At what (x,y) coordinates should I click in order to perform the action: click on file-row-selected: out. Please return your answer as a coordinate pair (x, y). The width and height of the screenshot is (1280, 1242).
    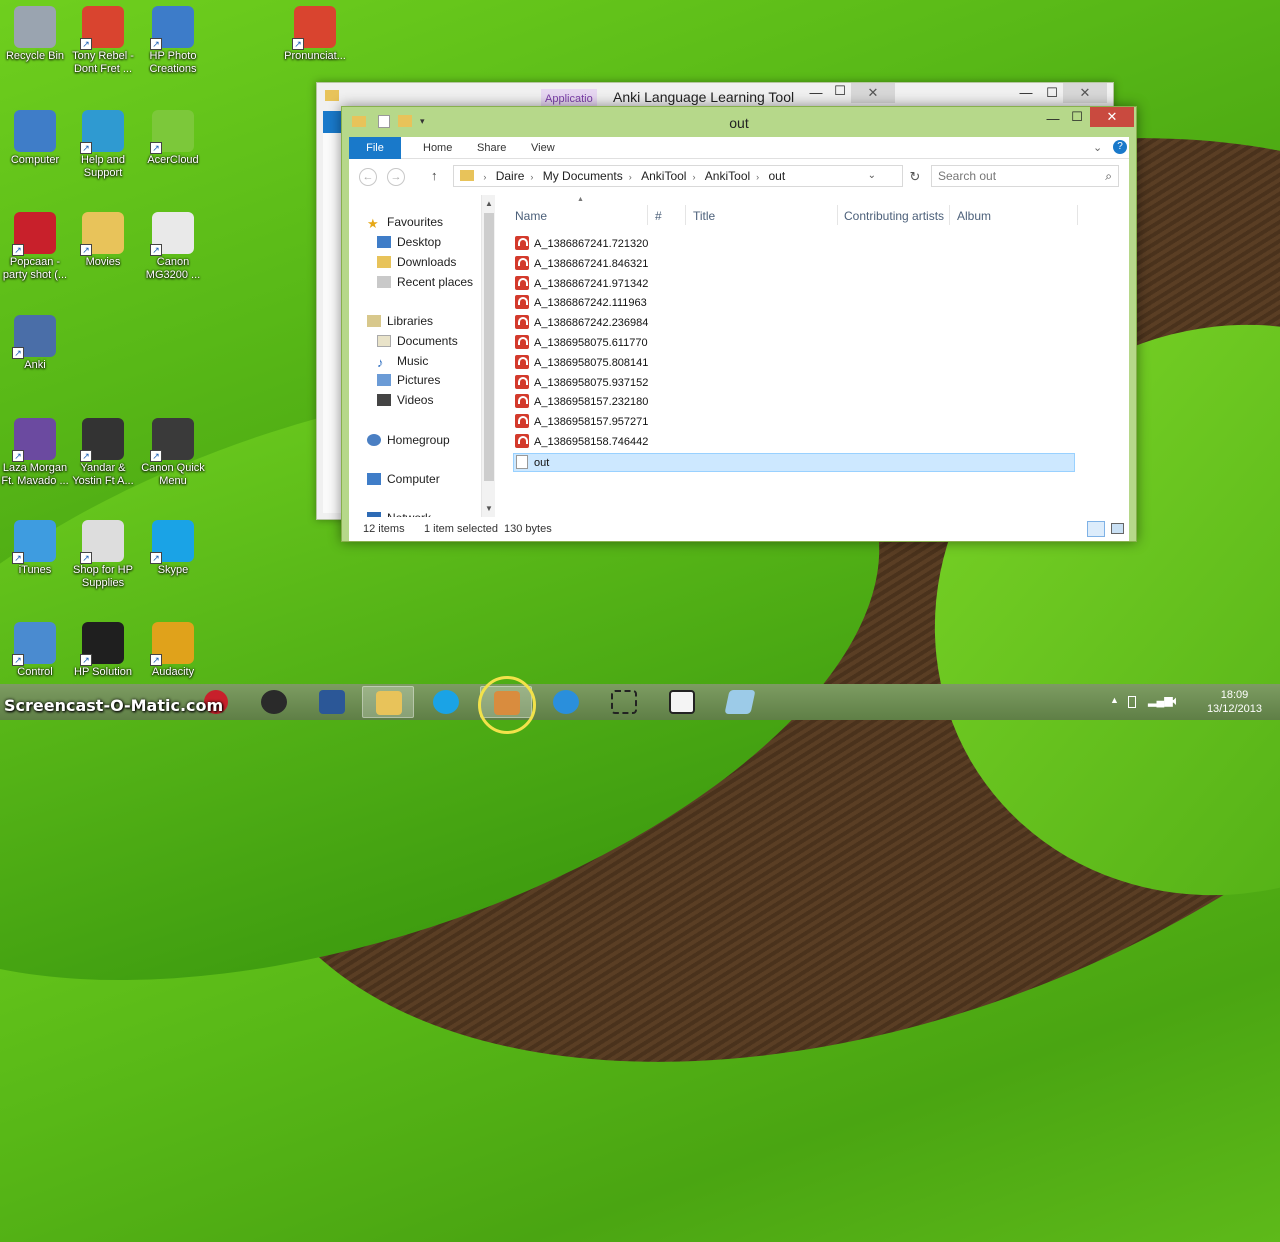
    Looking at the image, I should click on (794, 462).